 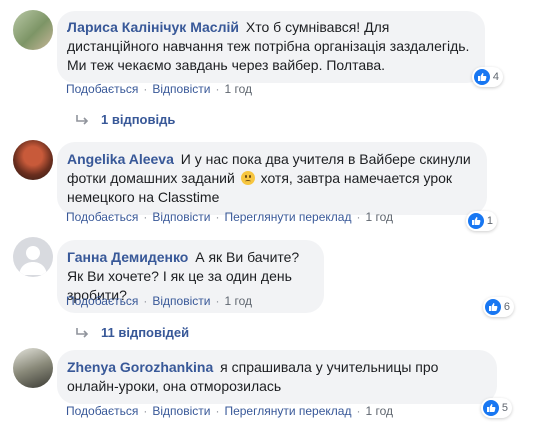 What do you see at coordinates (120, 159) in the screenshot?
I see `comment-author: Angelika Aleeva` at bounding box center [120, 159].